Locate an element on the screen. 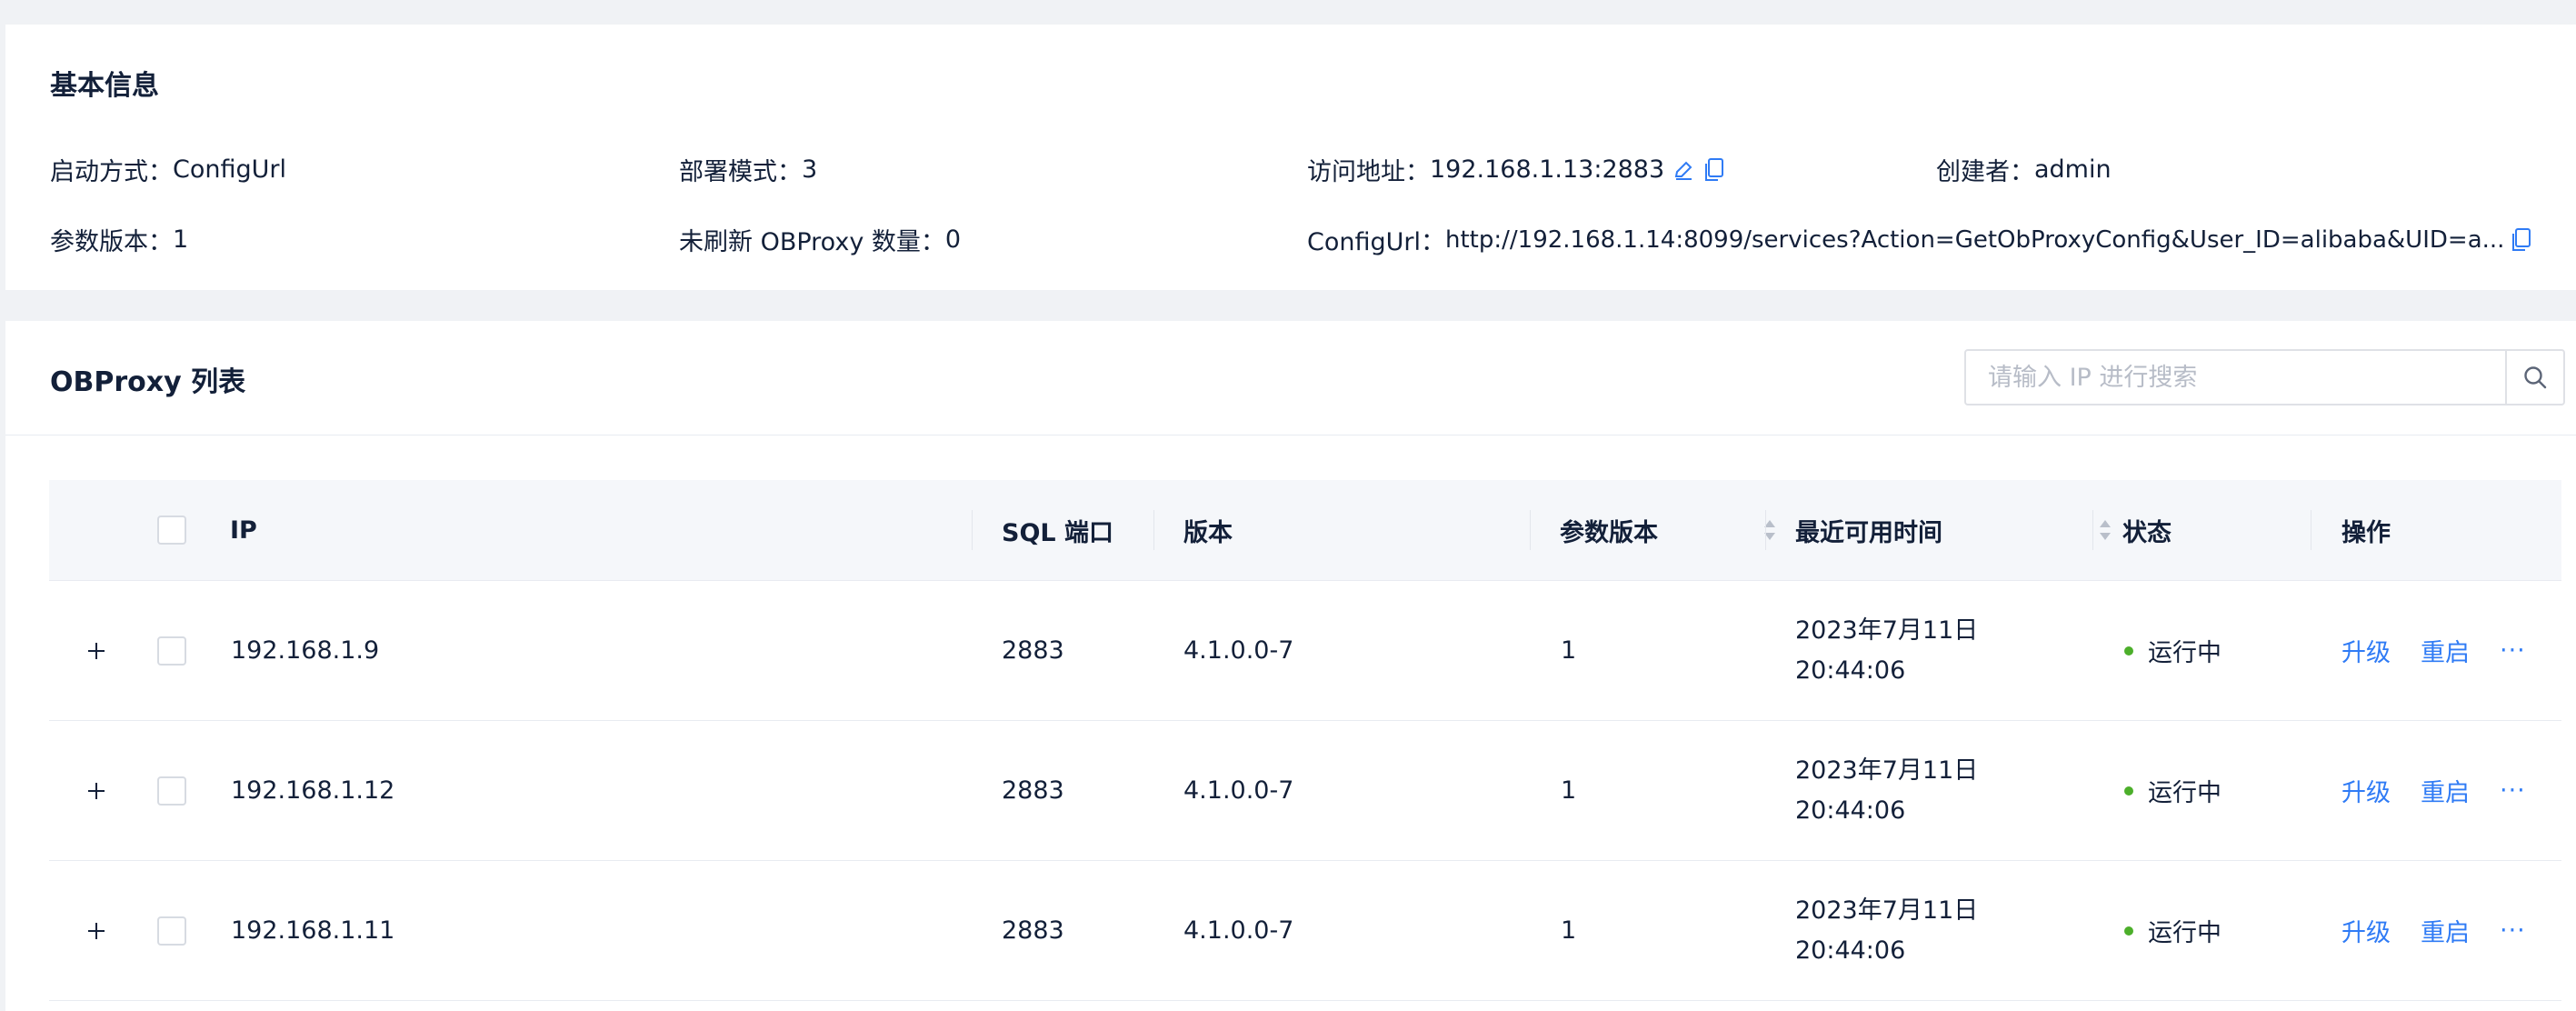 The width and height of the screenshot is (2576, 1011). column-last-available: 最近可用时间 is located at coordinates (1954, 530).